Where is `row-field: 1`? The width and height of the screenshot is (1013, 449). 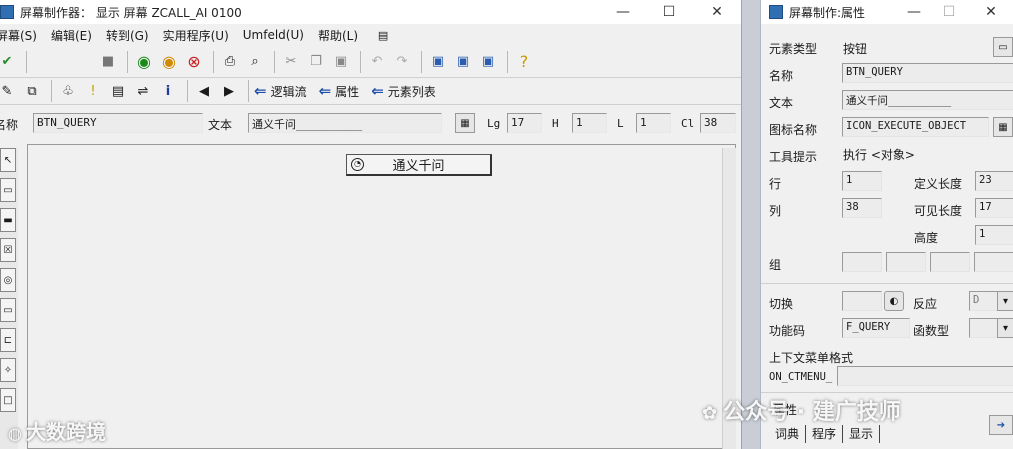
row-field: 1 is located at coordinates (862, 181).